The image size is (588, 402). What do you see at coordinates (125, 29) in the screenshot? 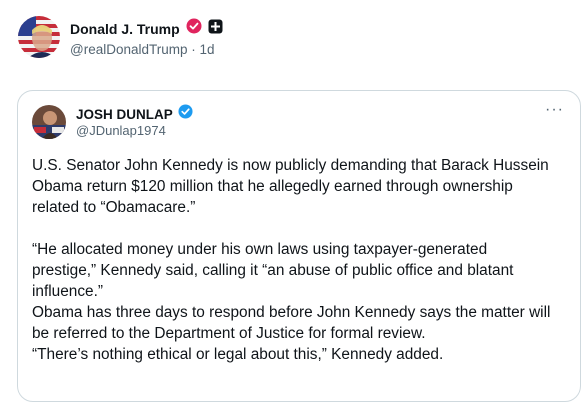
I see `outer-display-name: Donald J. Trump` at bounding box center [125, 29].